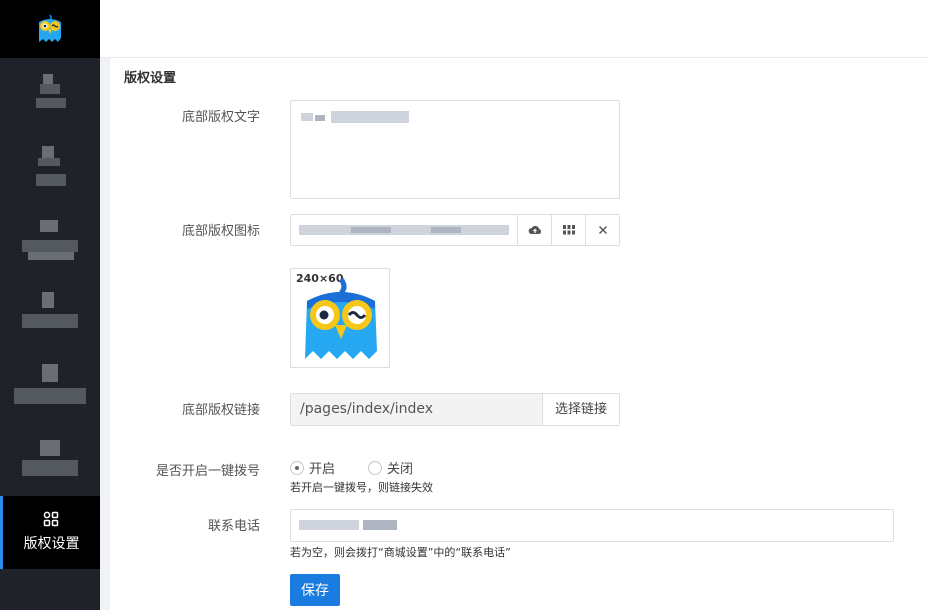 This screenshot has width=928, height=610. Describe the element at coordinates (233, 526) in the screenshot. I see `phone-label: 联系电话` at that location.